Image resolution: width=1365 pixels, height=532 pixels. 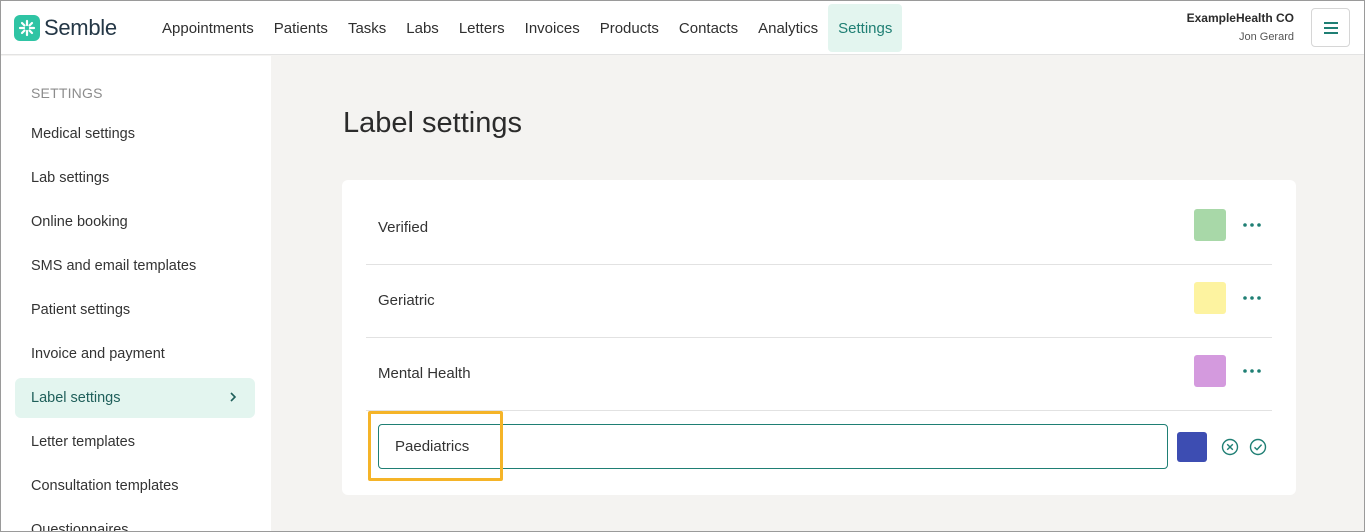 What do you see at coordinates (135, 222) in the screenshot?
I see `sidebar-item-online-booking: Online booking` at bounding box center [135, 222].